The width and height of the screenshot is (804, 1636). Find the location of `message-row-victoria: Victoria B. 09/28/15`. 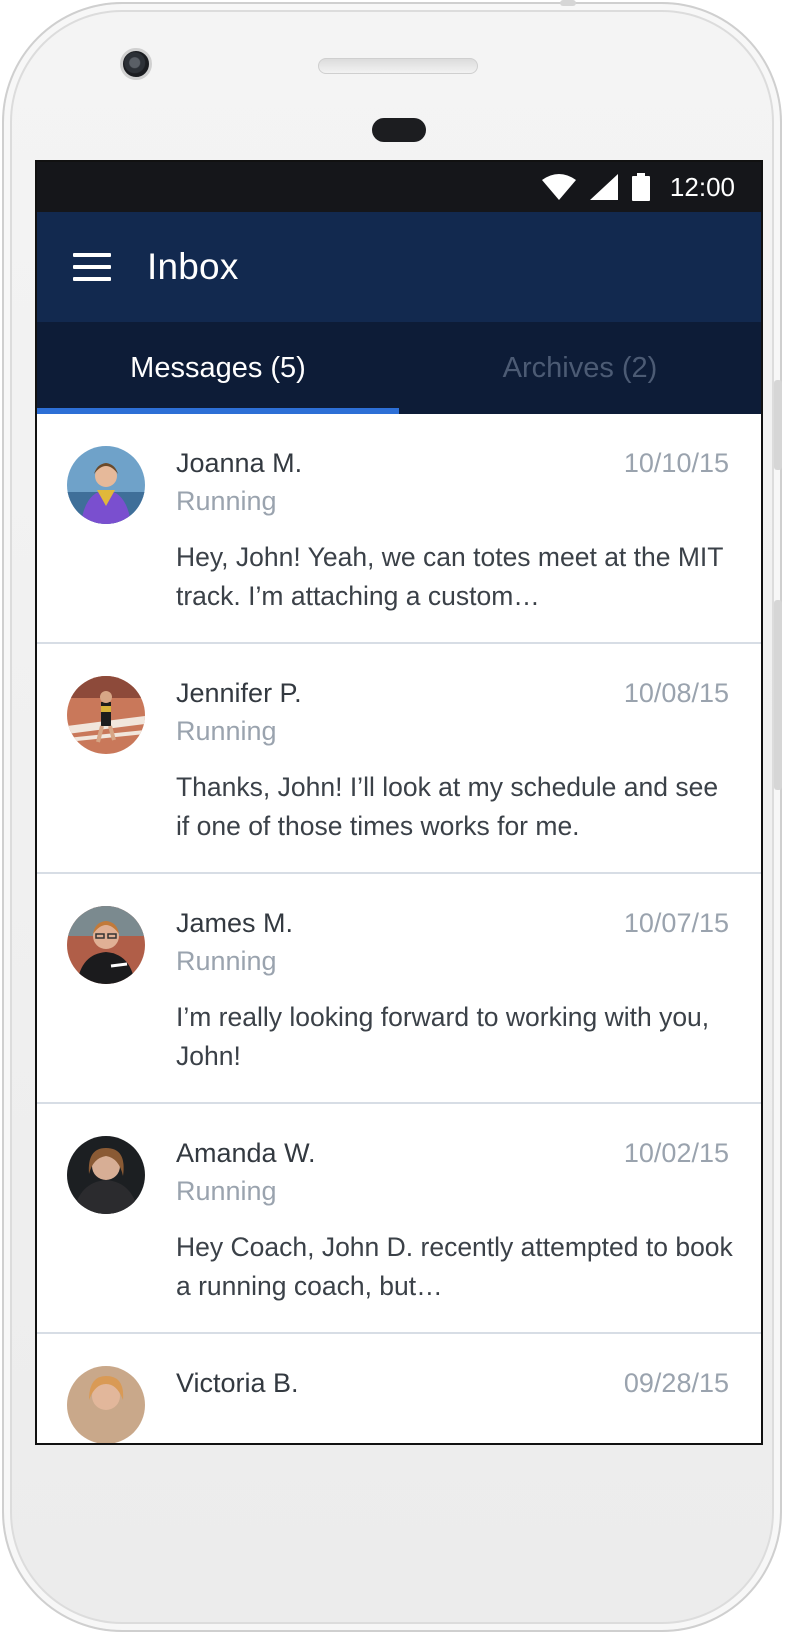

message-row-victoria: Victoria B. 09/28/15 is located at coordinates (399, 1388).